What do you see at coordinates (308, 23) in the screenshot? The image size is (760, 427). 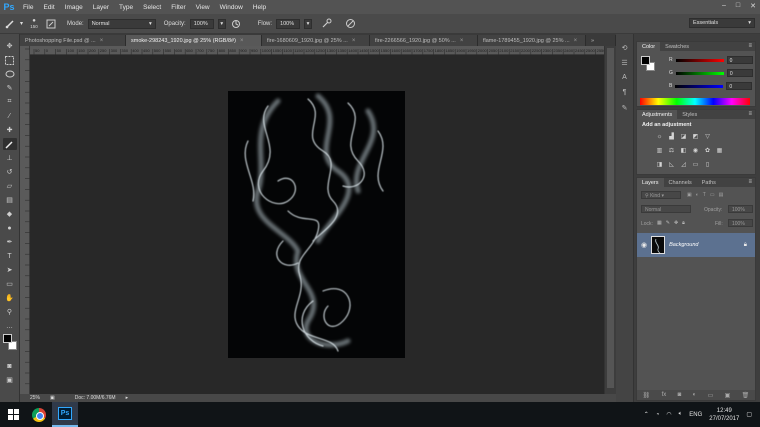 I see `flow-dropdown: ▾` at bounding box center [308, 23].